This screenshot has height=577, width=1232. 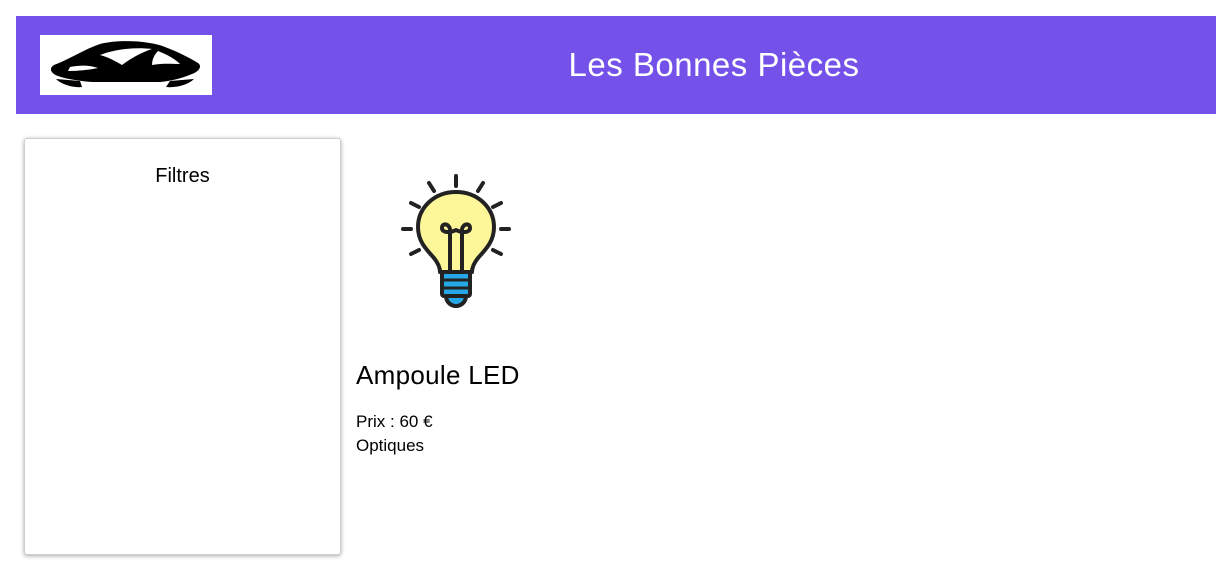 I want to click on product-image, so click(x=456, y=240).